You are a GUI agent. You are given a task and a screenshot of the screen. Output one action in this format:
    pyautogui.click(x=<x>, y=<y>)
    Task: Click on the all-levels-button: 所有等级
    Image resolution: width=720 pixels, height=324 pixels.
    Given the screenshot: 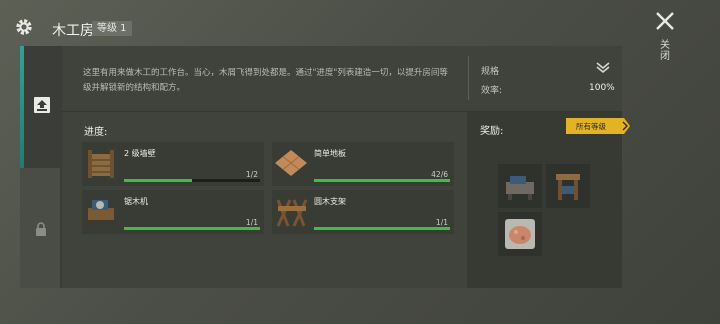 What is the action you would take?
    pyautogui.click(x=598, y=126)
    